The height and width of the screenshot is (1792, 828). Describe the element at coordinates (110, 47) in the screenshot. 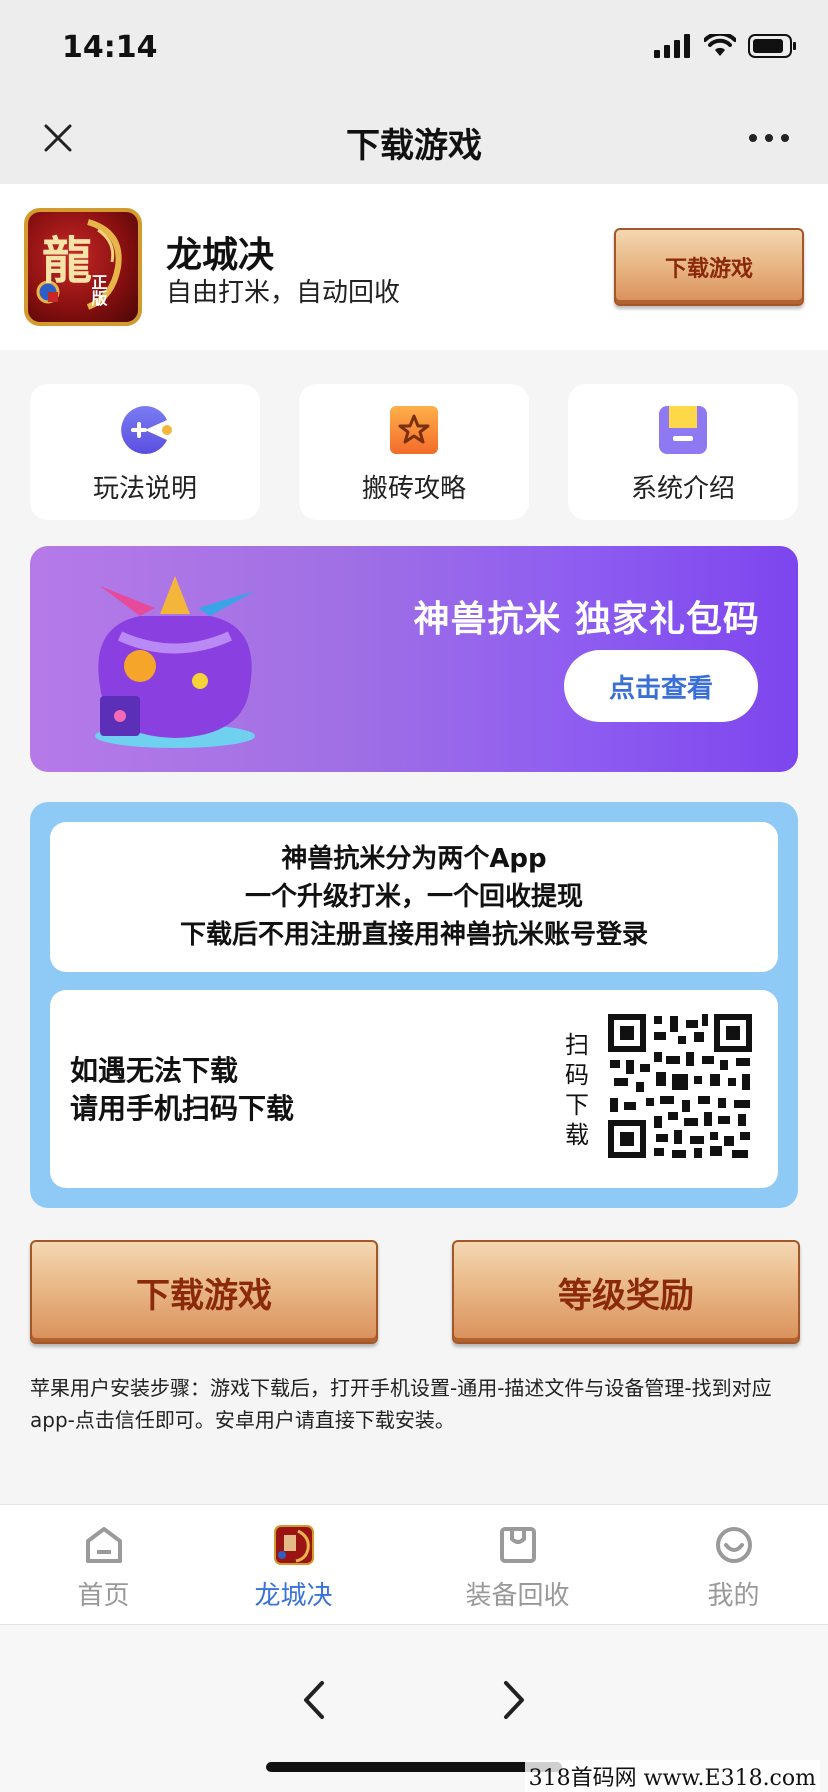

I see `status-time: 14:14` at that location.